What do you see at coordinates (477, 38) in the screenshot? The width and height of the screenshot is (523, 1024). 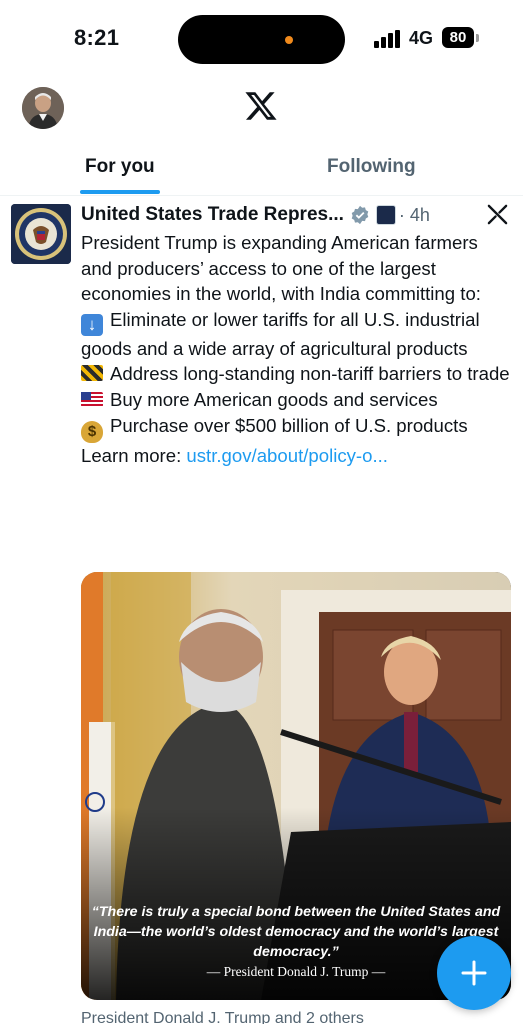 I see `battery-cap` at bounding box center [477, 38].